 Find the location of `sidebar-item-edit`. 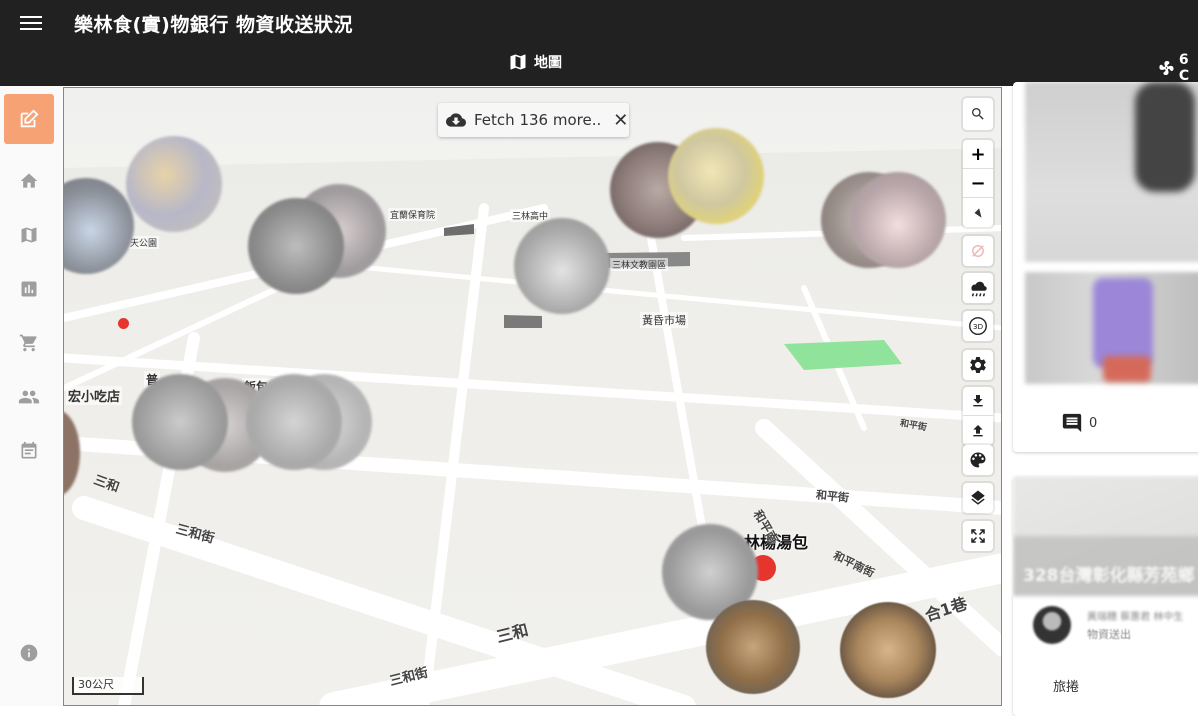

sidebar-item-edit is located at coordinates (29, 119).